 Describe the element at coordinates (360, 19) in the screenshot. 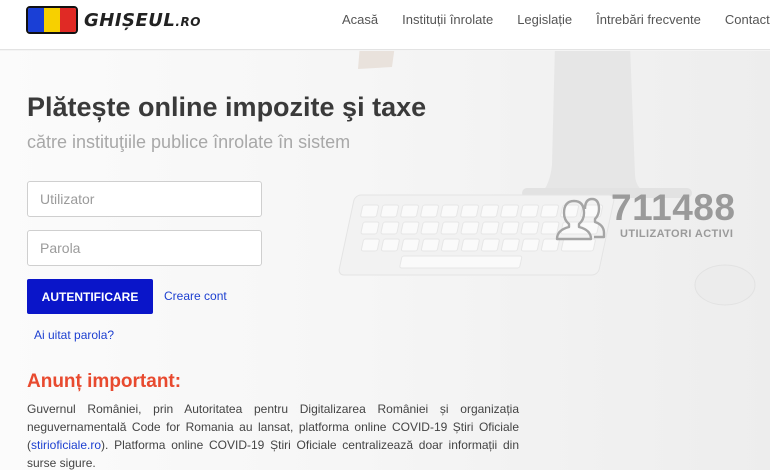

I see `nav-item-home: Acasă` at that location.